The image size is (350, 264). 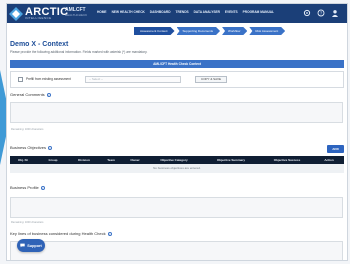 I want to click on column-header-obj-nr: Obj. Nr, so click(x=23, y=160).